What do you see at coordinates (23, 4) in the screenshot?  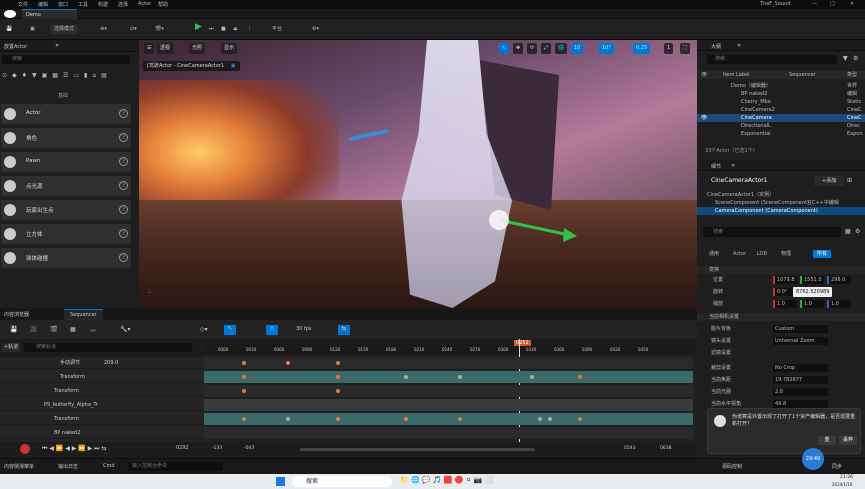 I see `menu-file: 文件` at bounding box center [23, 4].